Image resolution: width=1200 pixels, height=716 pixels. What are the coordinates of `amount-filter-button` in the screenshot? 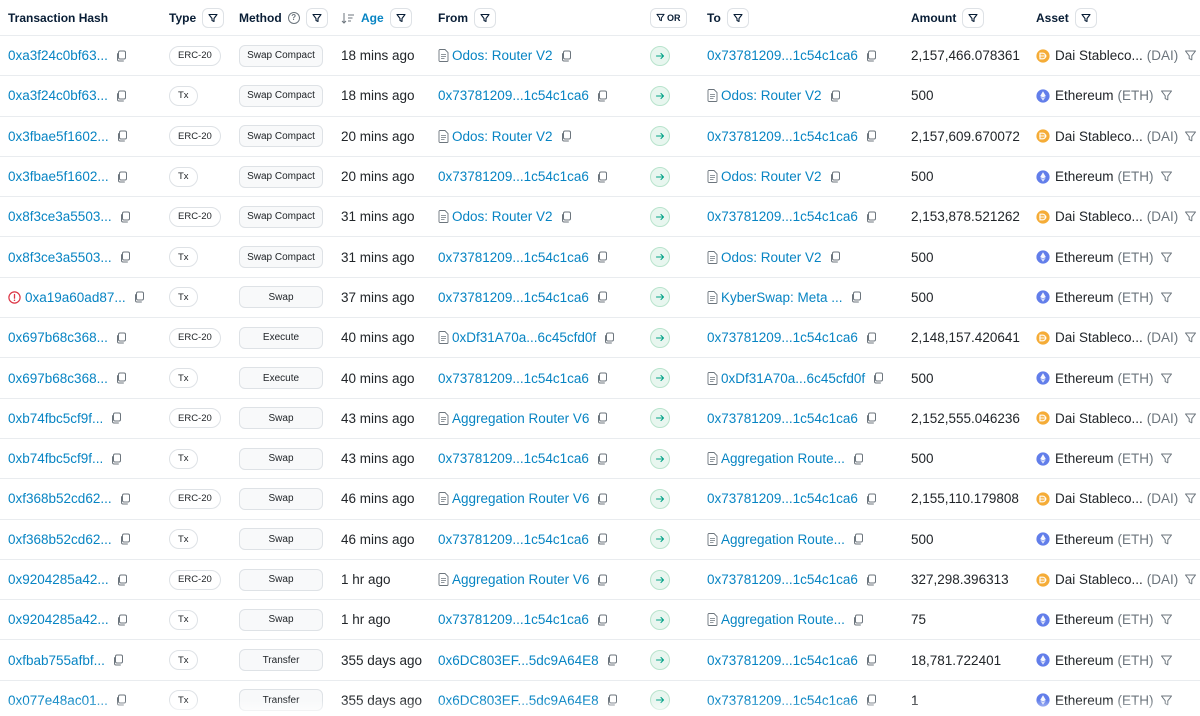 It's located at (973, 17).